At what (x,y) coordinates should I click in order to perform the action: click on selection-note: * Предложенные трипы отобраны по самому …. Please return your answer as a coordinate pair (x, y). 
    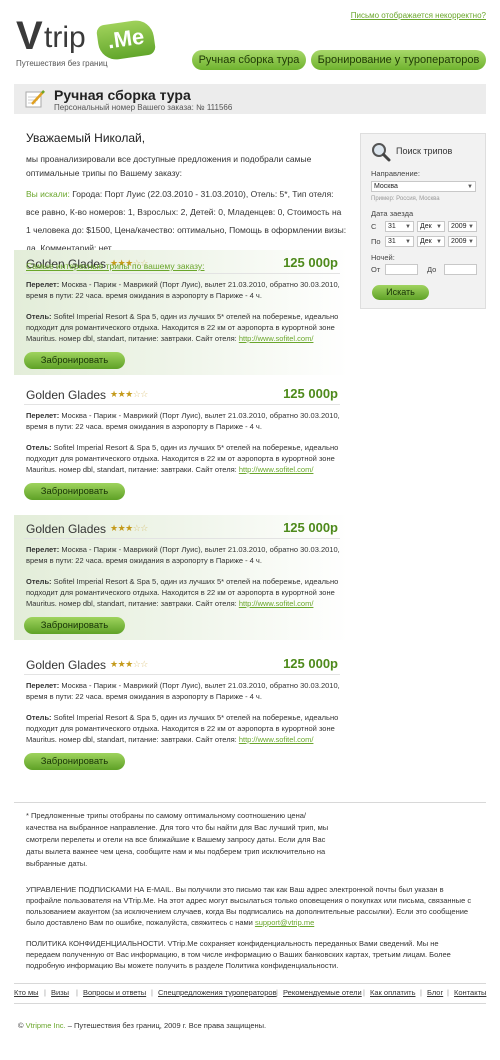
    Looking at the image, I should click on (177, 839).